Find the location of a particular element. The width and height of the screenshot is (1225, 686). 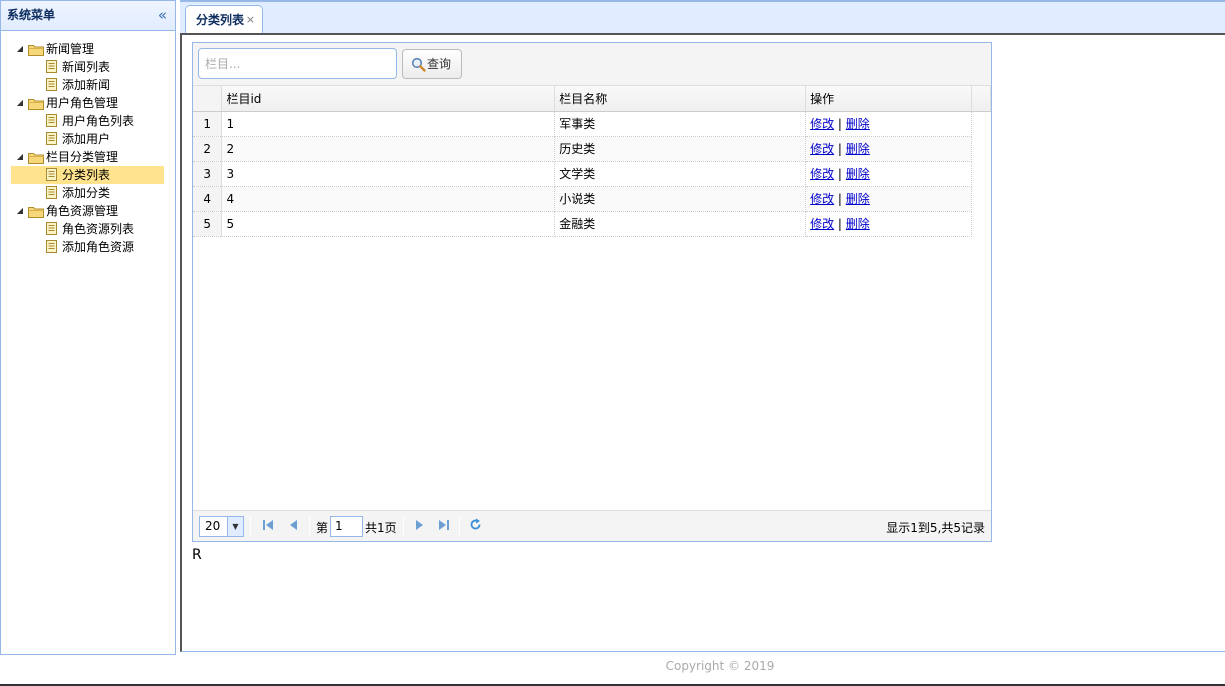

menu-group-2: ◢ 栏目分类管理 is located at coordinates (88, 157).